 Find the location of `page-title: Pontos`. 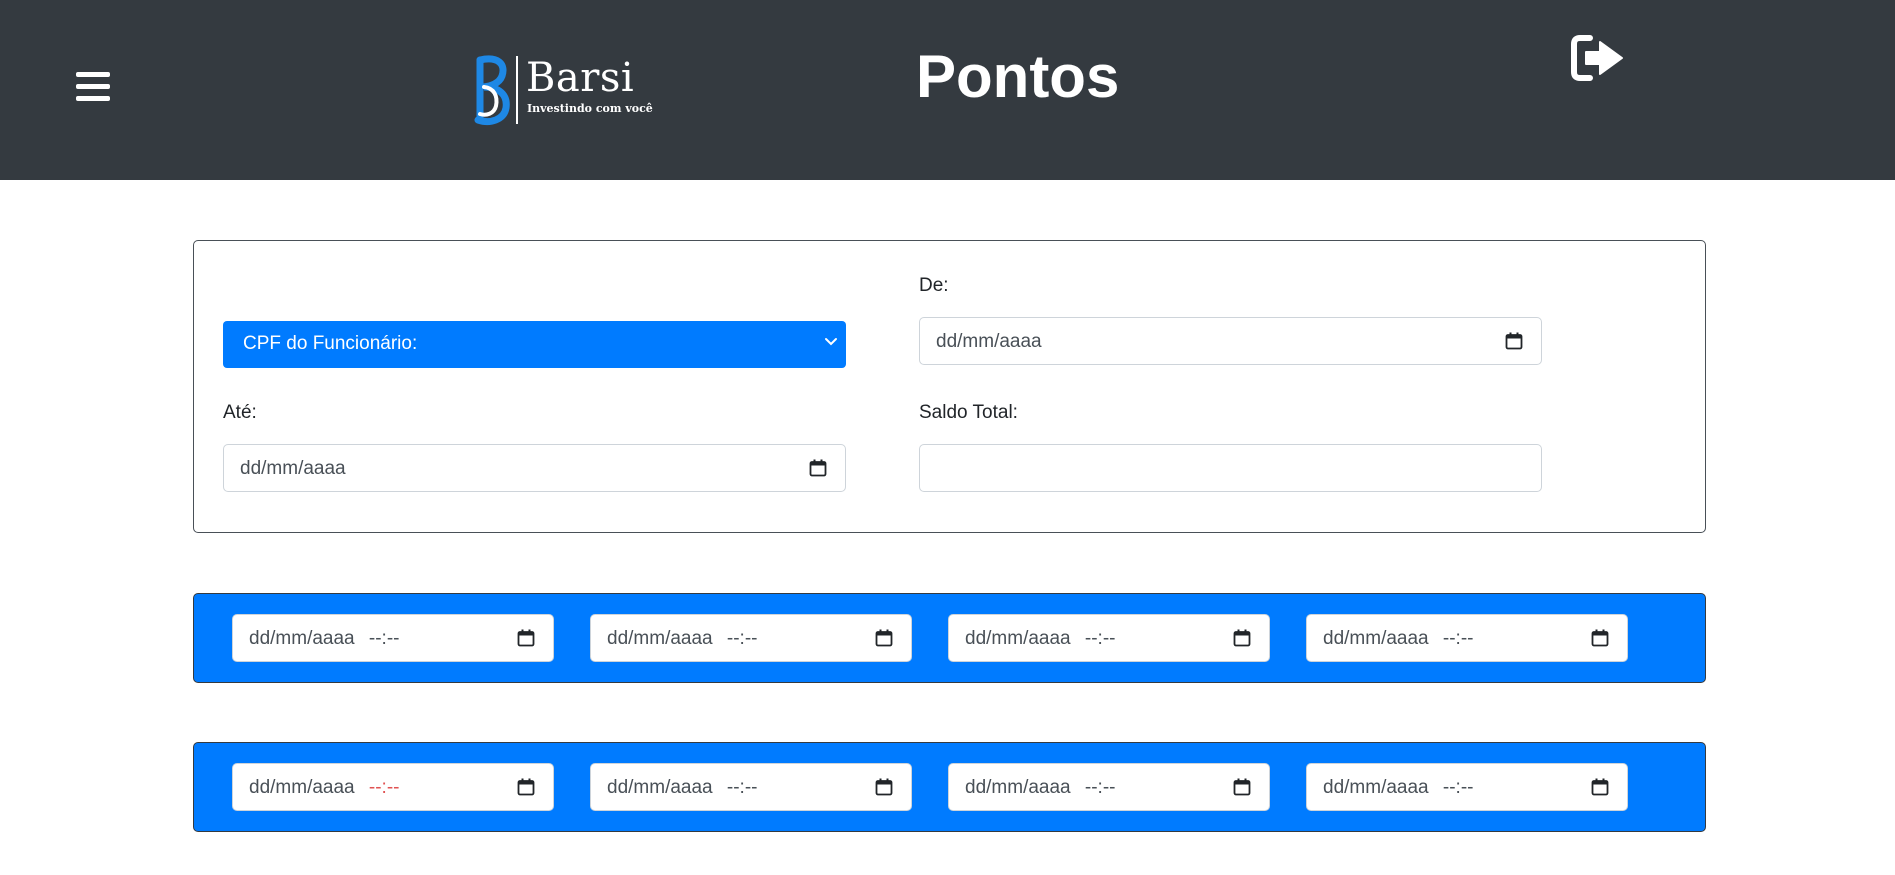

page-title: Pontos is located at coordinates (1018, 76).